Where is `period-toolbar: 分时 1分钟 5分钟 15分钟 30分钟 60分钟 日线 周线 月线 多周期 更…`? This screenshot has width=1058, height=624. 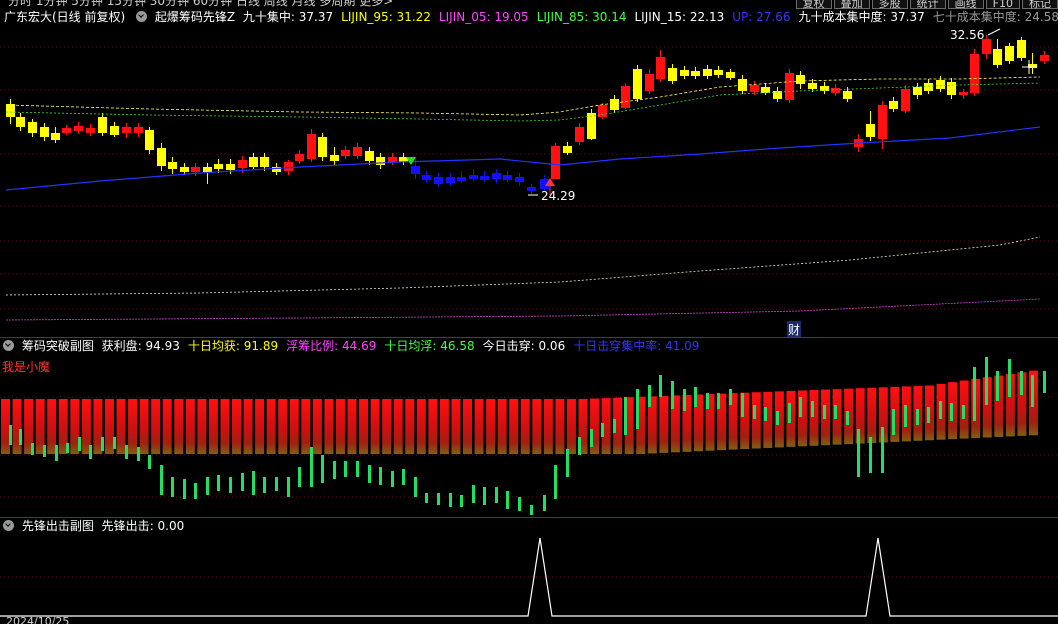
period-toolbar: 分时 1分钟 5分钟 15分钟 30分钟 60分钟 日线 周线 月线 多周期 更… is located at coordinates (529, 4).